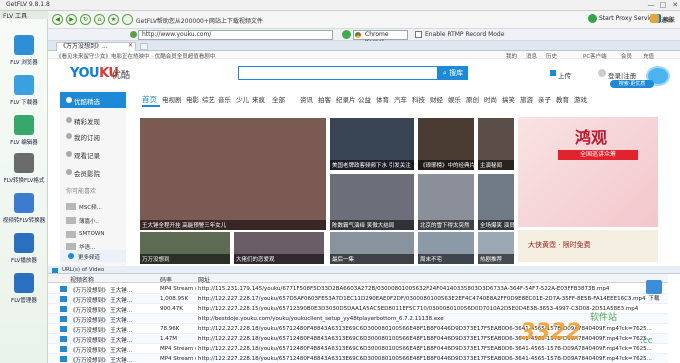  Describe the element at coordinates (627, 18) in the screenshot. I see `start-proxy-button: Start Proxy Service` at that location.